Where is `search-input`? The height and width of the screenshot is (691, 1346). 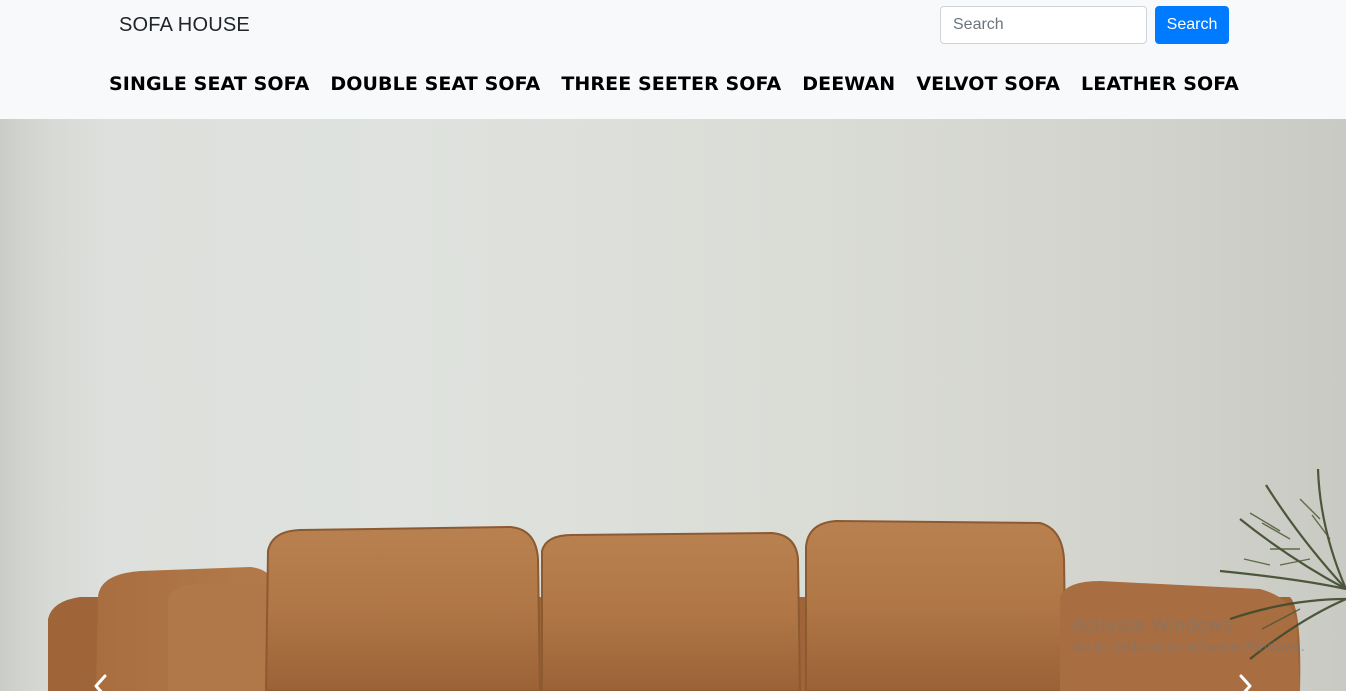
search-input is located at coordinates (1043, 25).